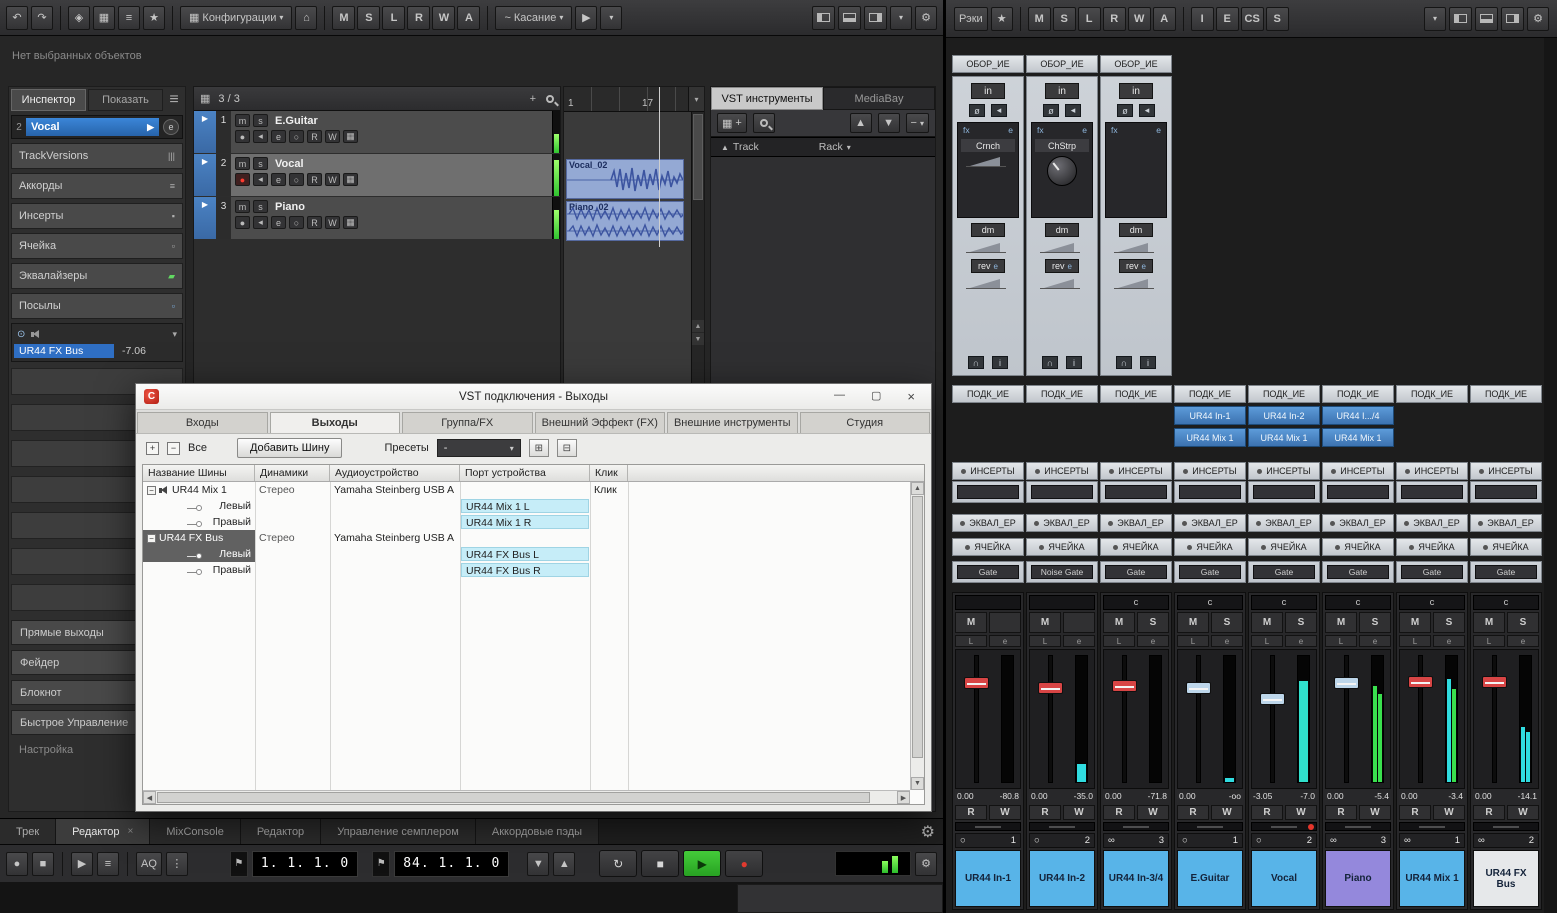 This screenshot has height=913, width=1557. What do you see at coordinates (1435, 18) in the screenshot?
I see `mixer-dropdown: ▾` at bounding box center [1435, 18].